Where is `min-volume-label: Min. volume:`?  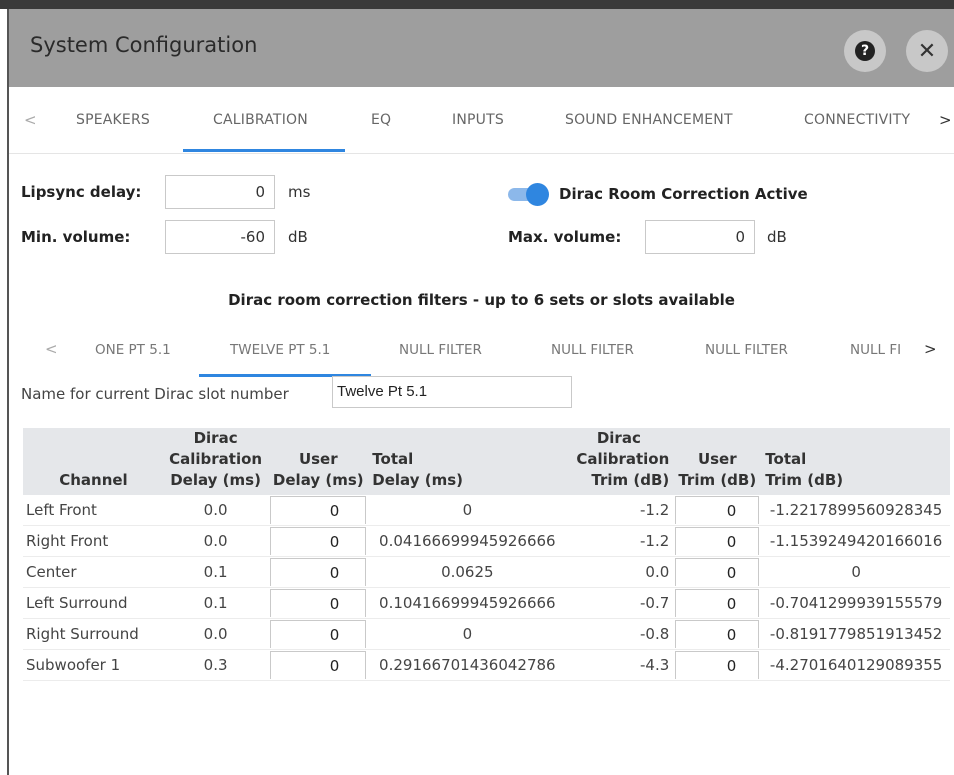
min-volume-label: Min. volume: is located at coordinates (76, 237).